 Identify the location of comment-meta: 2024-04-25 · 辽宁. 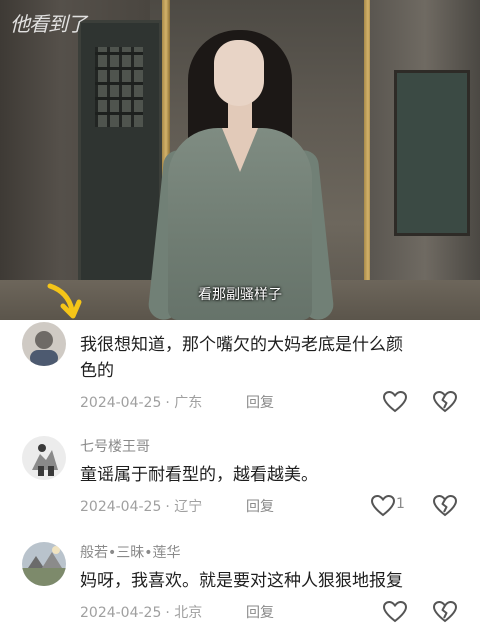
(141, 506).